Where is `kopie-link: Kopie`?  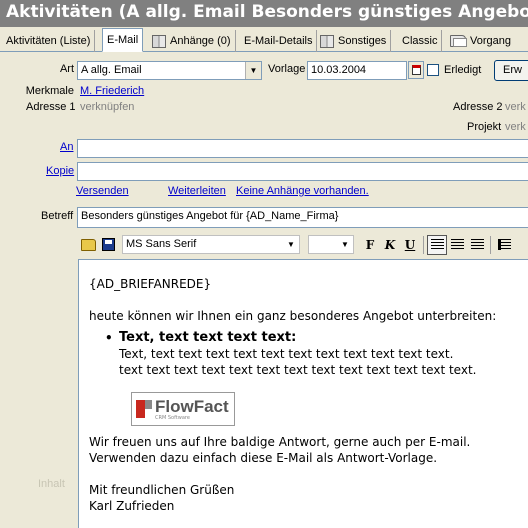 kopie-link: Kopie is located at coordinates (60, 171).